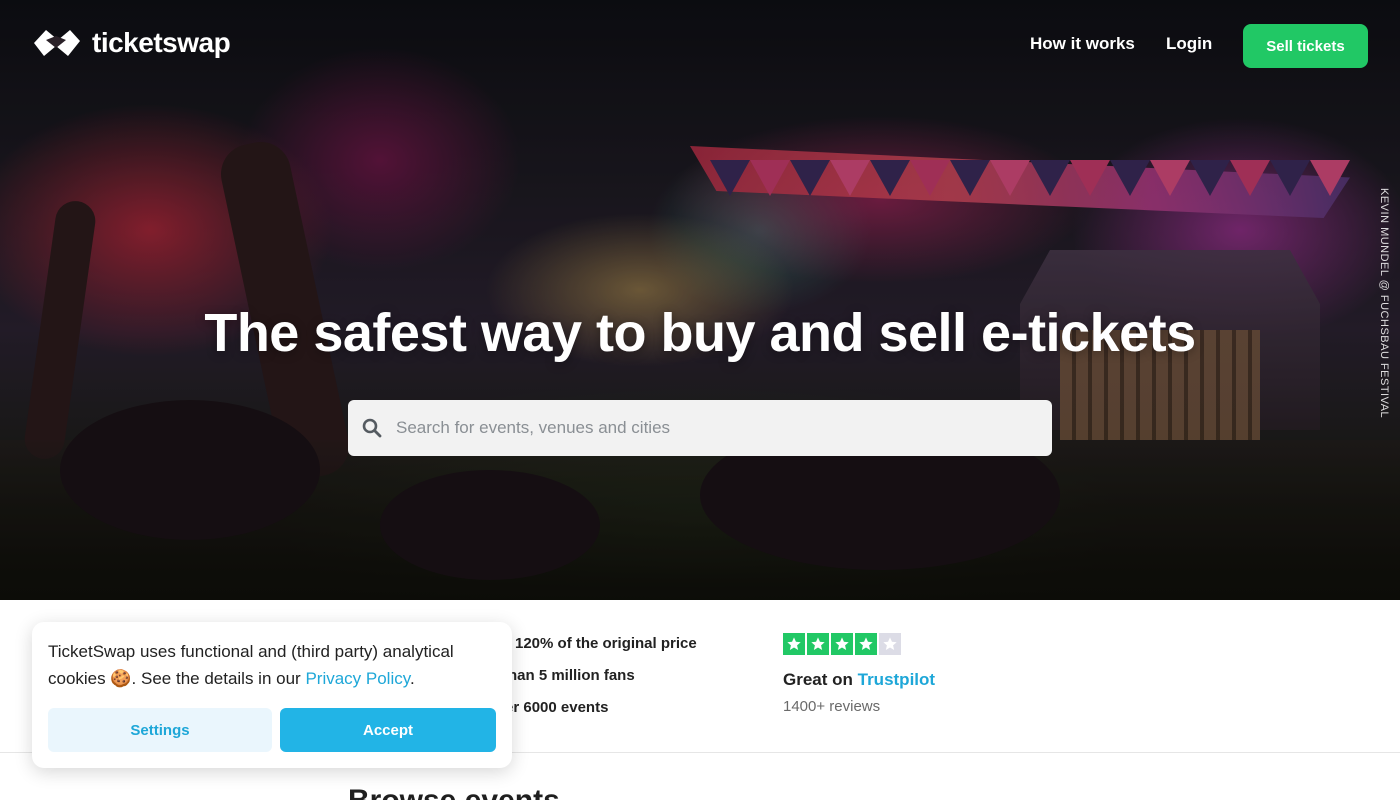 The image size is (1400, 800). What do you see at coordinates (1189, 44) in the screenshot?
I see `nav-link-login: Login` at bounding box center [1189, 44].